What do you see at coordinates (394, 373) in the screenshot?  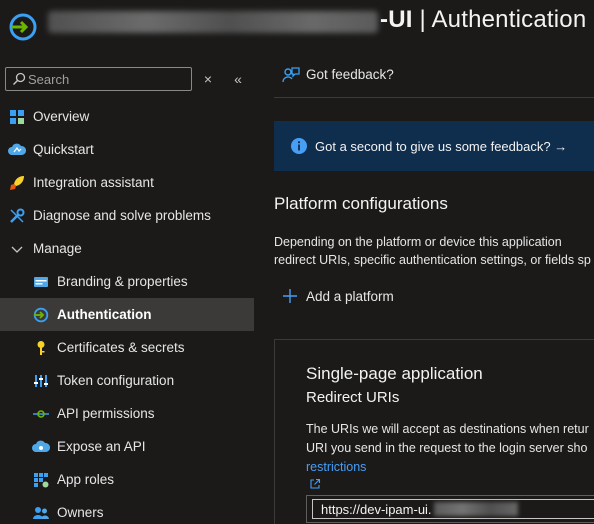 I see `spa-title: Single-page application` at bounding box center [394, 373].